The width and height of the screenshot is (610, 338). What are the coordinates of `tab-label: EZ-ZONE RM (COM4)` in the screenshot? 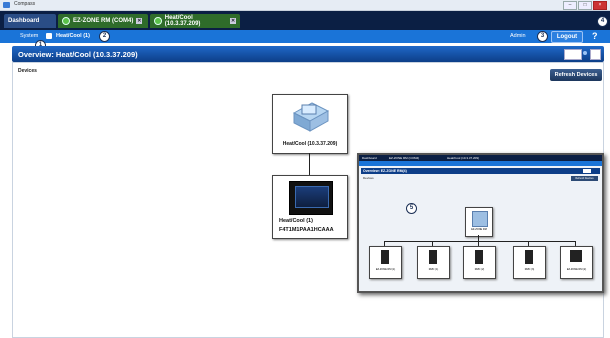 It's located at (103, 21).